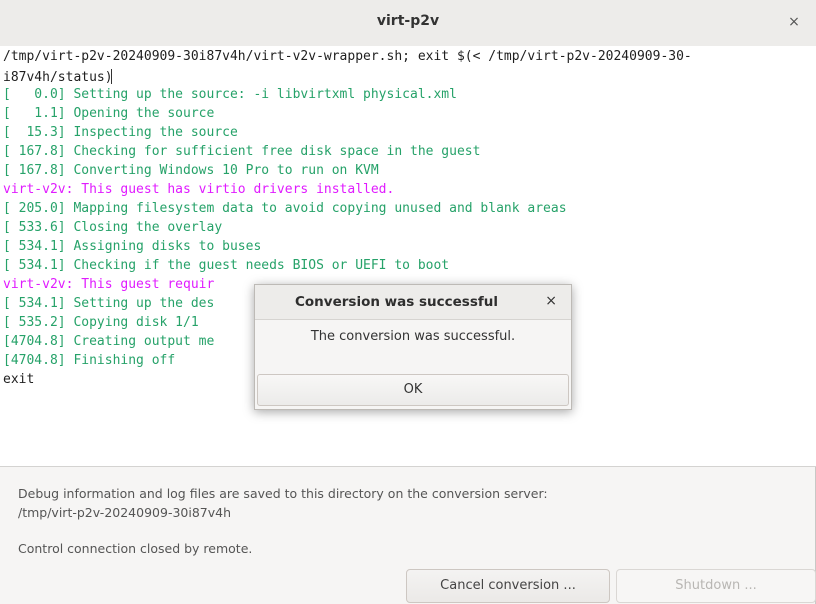  What do you see at coordinates (413, 390) in the screenshot?
I see `ok-button: OK` at bounding box center [413, 390].